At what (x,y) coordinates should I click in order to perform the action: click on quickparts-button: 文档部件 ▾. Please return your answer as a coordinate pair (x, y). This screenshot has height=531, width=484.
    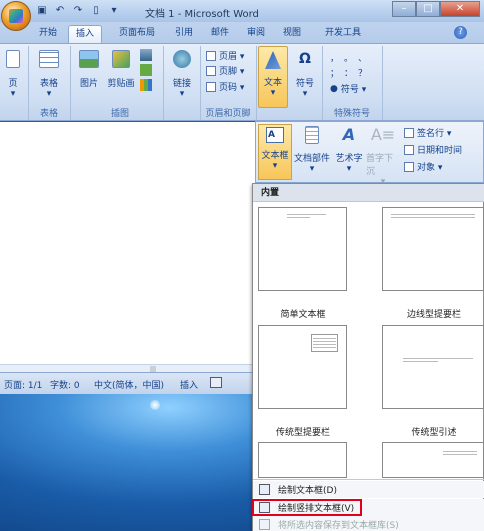
    Looking at the image, I should click on (312, 150).